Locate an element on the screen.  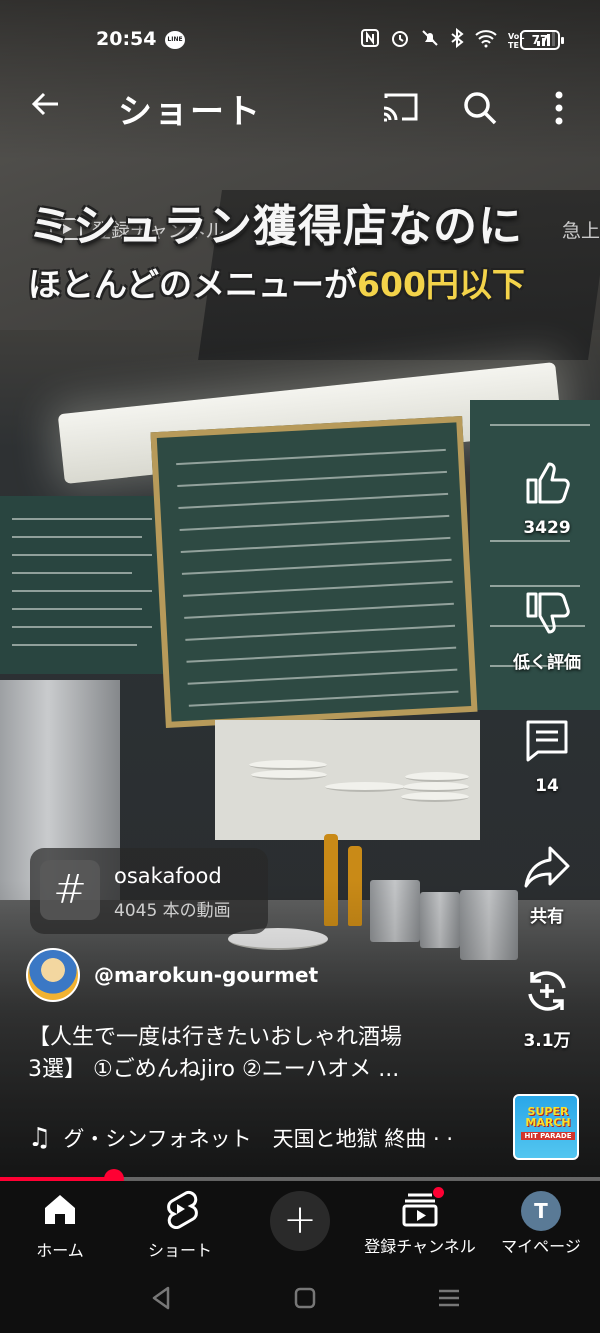
user-avatar: T is located at coordinates (541, 1211).